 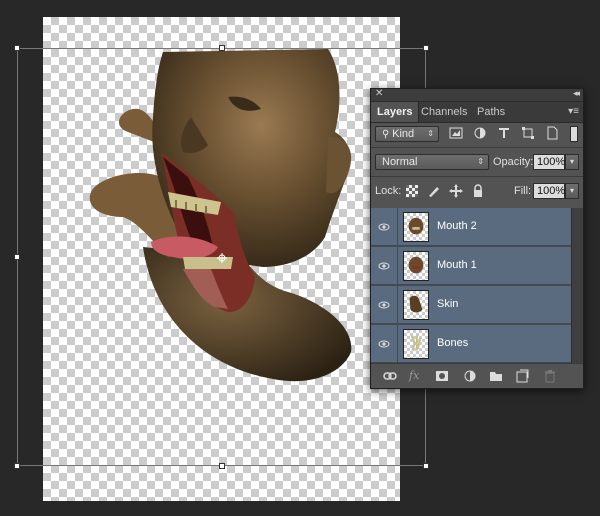 I want to click on transform-handle-top-right, so click(x=426, y=48).